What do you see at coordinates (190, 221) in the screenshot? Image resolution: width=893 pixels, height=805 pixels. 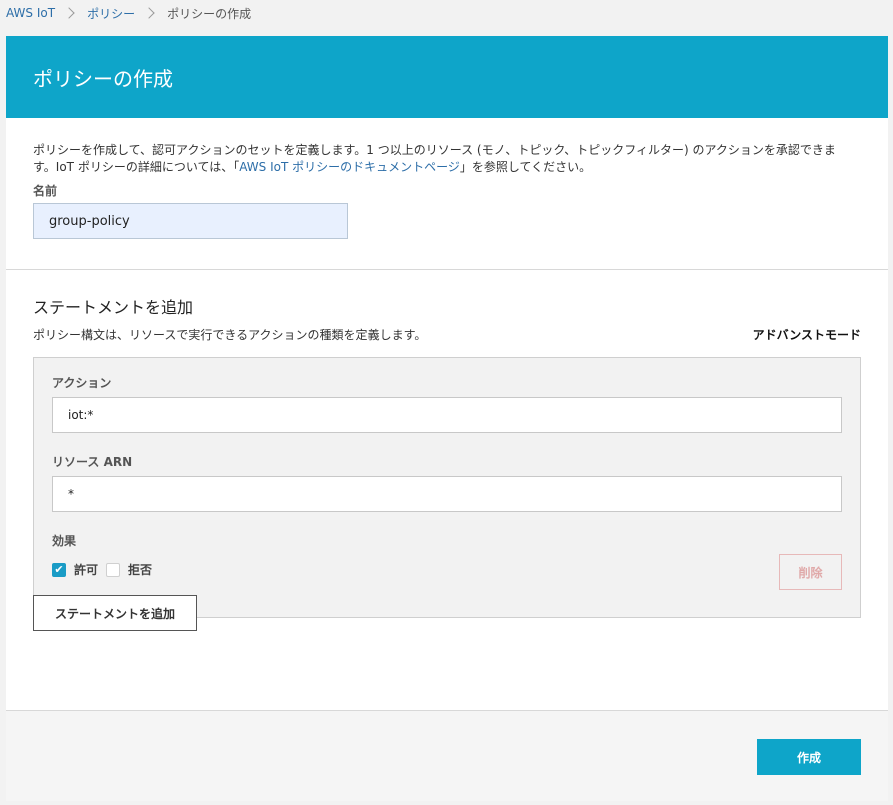 I see `policy-name-input` at bounding box center [190, 221].